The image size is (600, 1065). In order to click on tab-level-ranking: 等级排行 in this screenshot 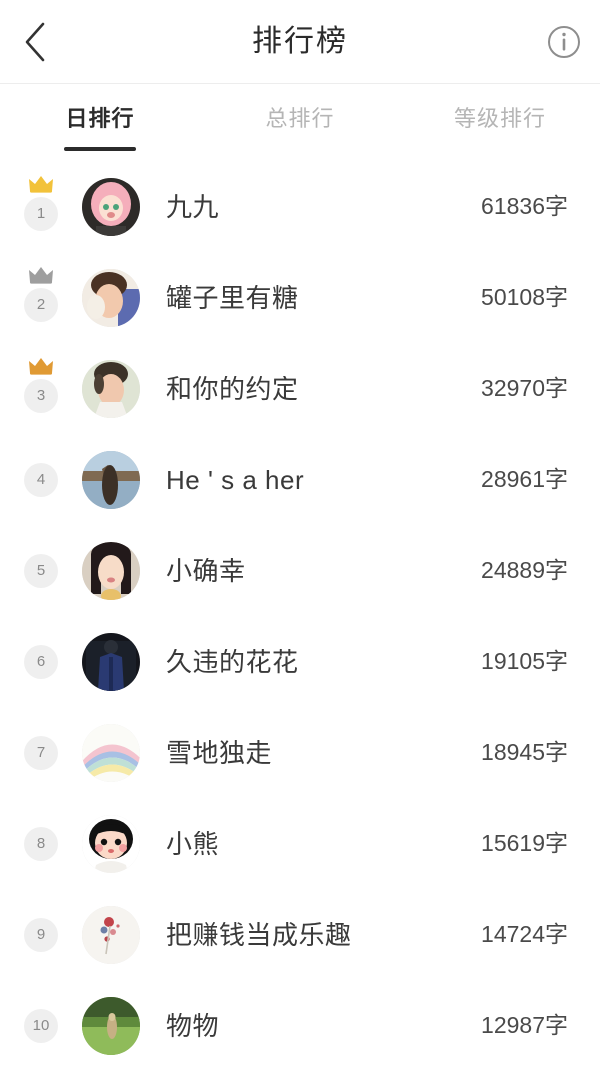, I will do `click(500, 118)`.